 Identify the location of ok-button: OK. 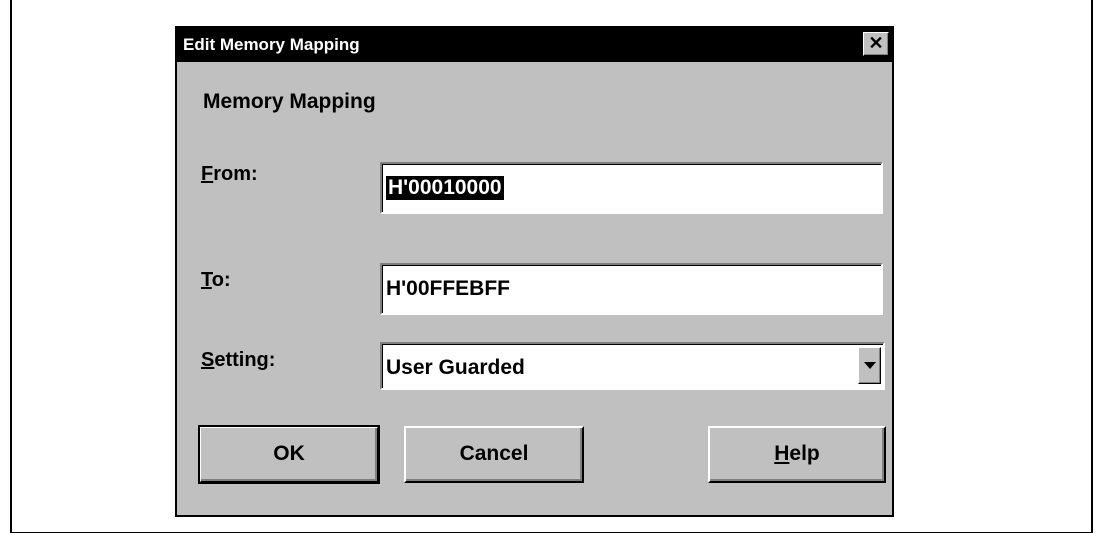
(289, 454).